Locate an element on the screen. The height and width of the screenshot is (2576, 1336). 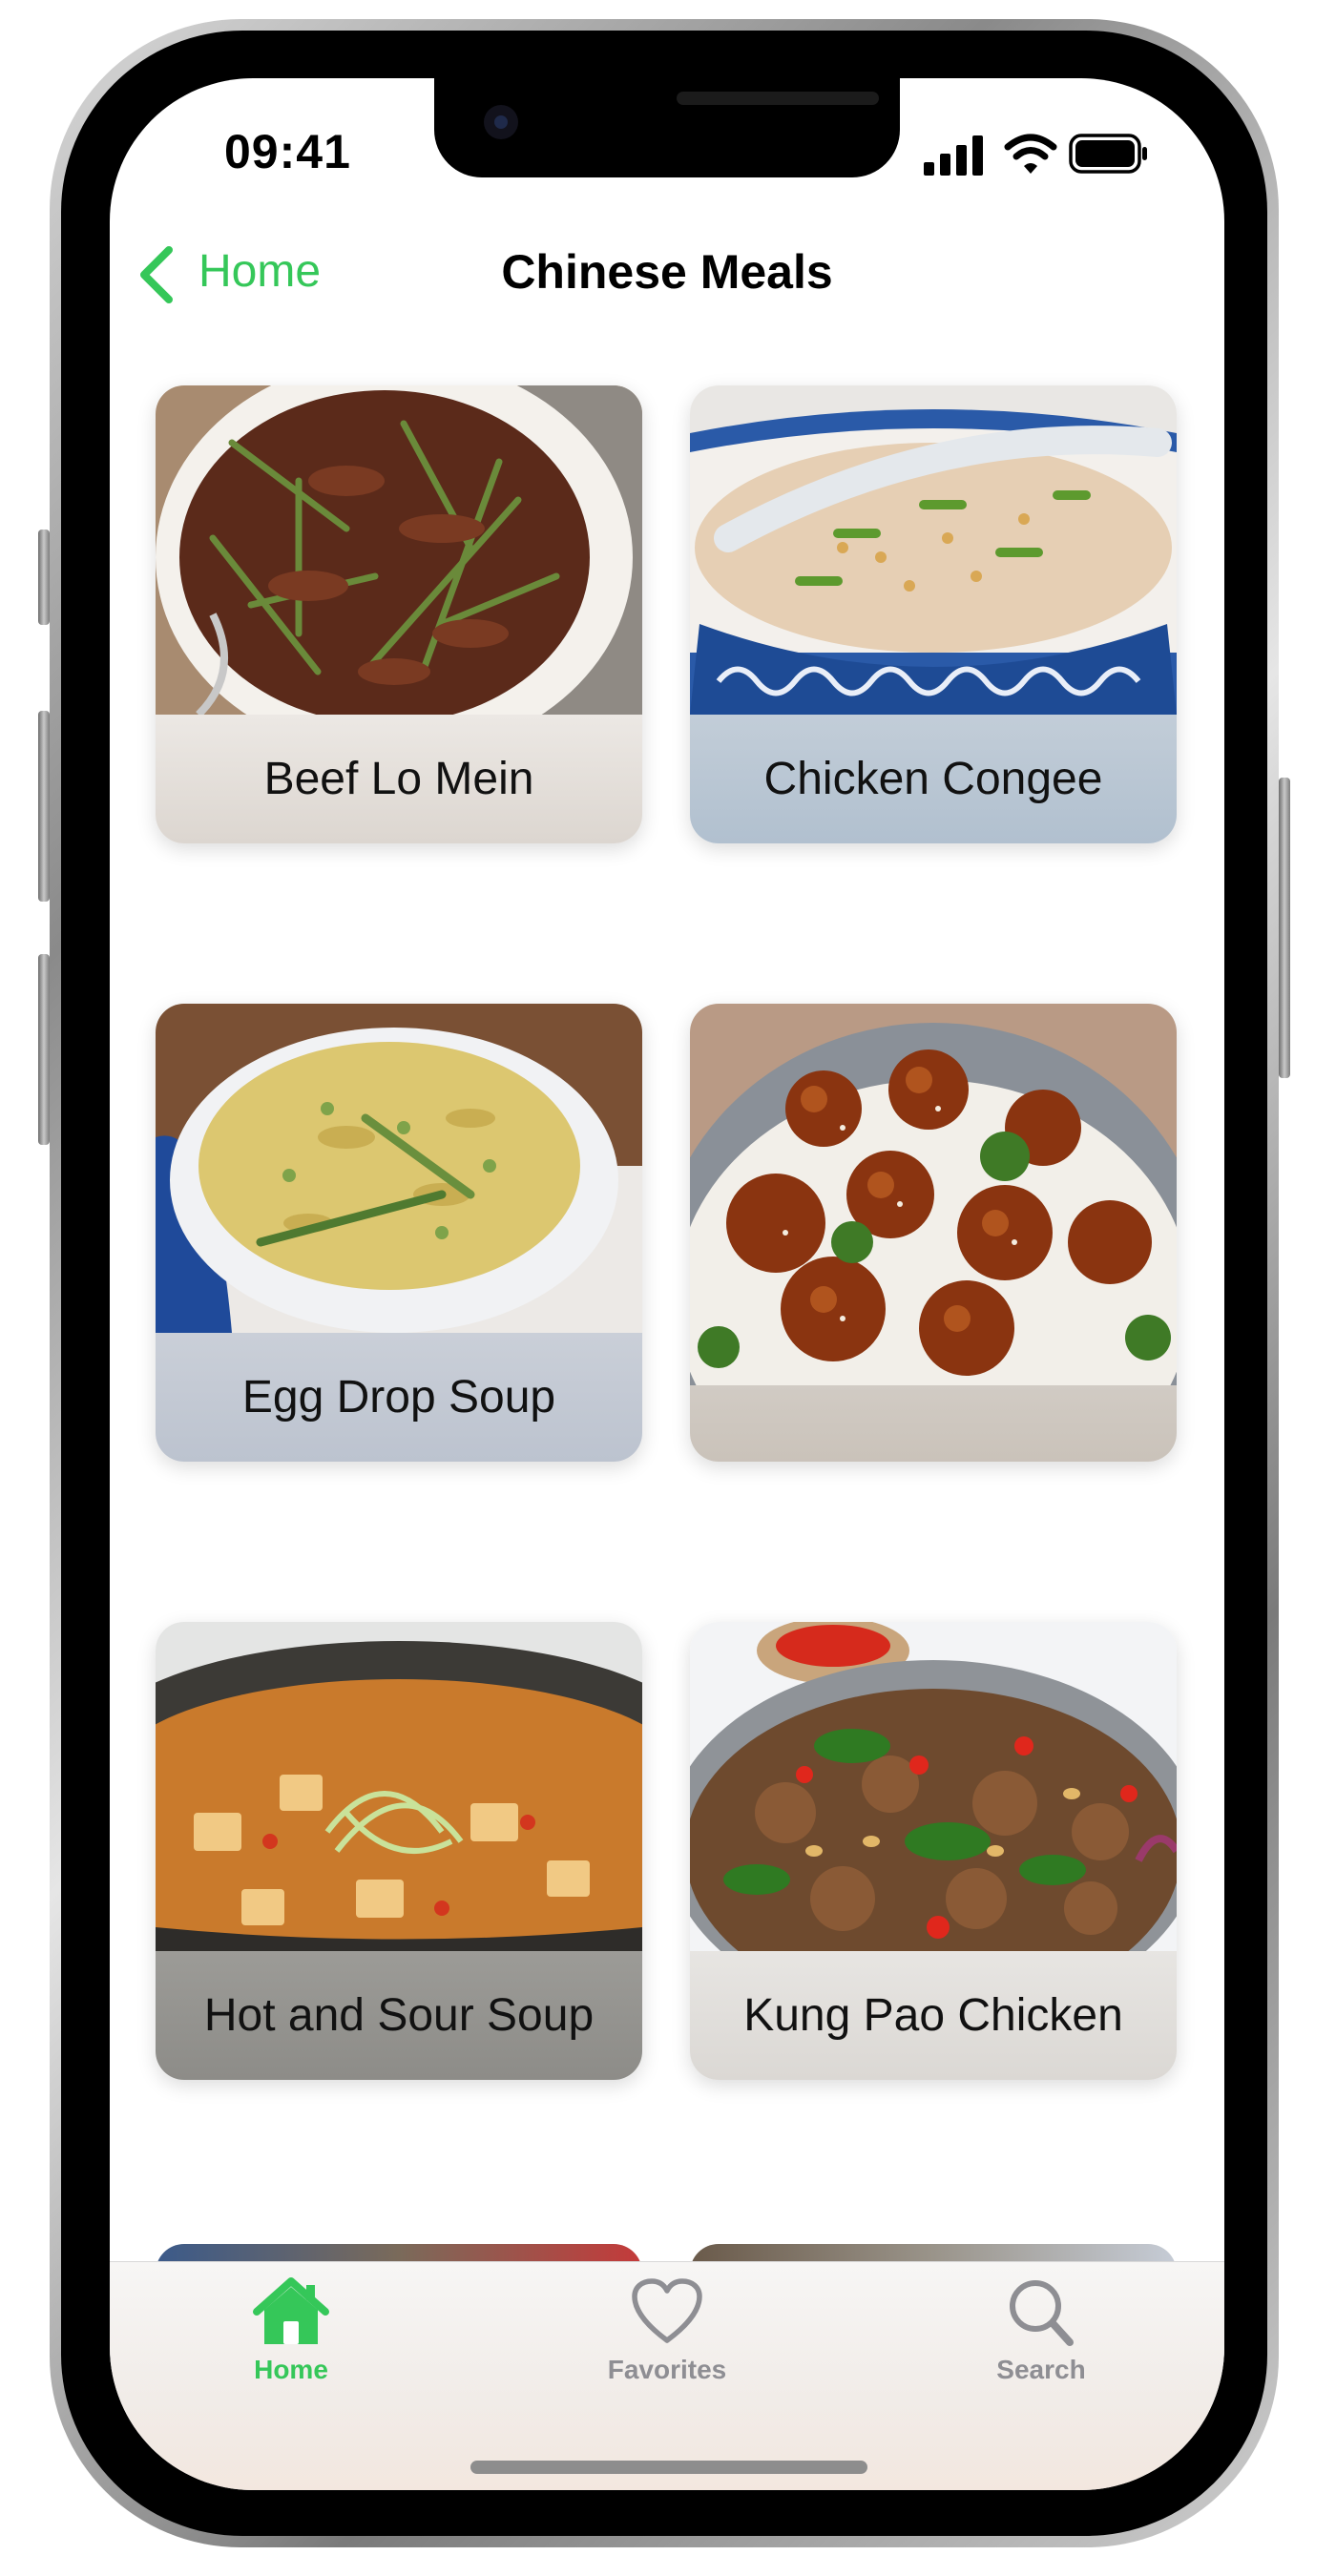
tab-favorites-label: Favorites is located at coordinates (667, 2369).